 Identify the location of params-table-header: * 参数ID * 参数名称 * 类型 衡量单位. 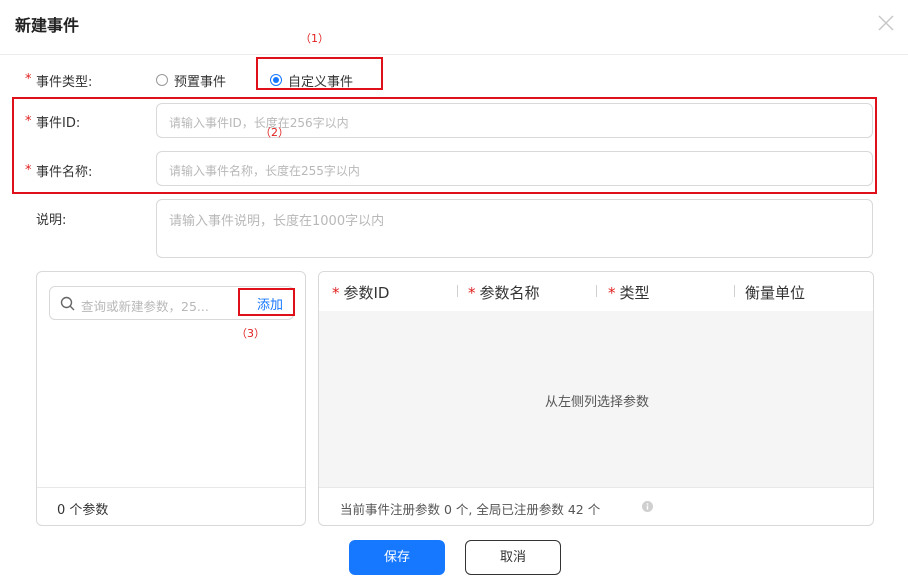
(596, 291).